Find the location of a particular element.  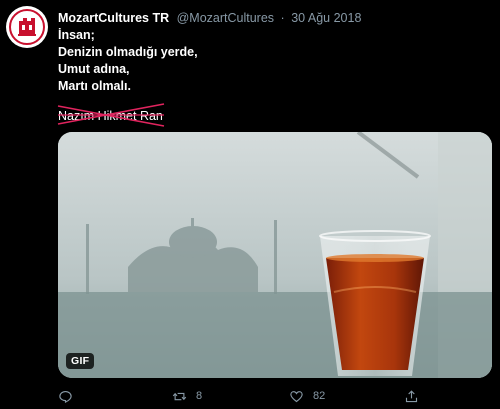

heart-icon is located at coordinates (296, 396).